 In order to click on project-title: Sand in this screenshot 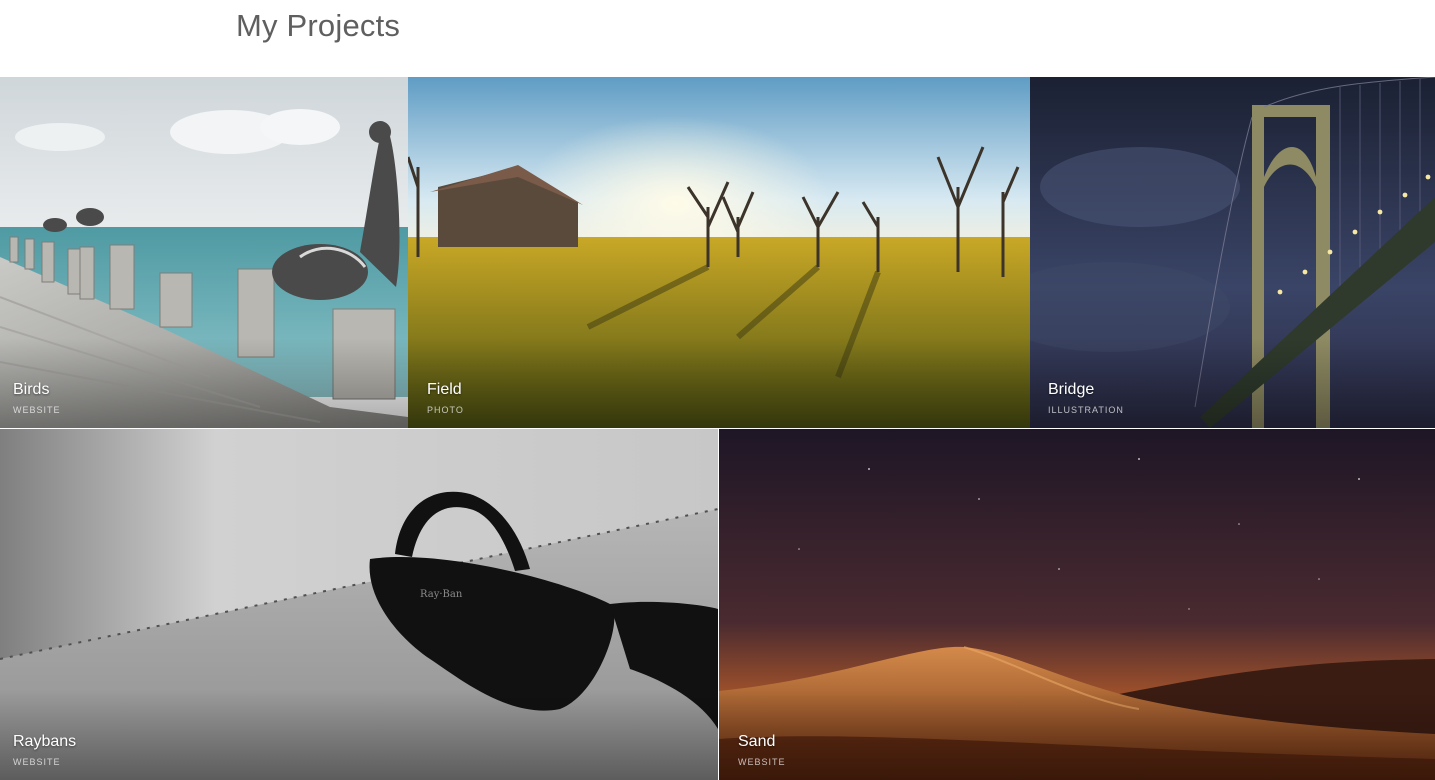, I will do `click(757, 741)`.